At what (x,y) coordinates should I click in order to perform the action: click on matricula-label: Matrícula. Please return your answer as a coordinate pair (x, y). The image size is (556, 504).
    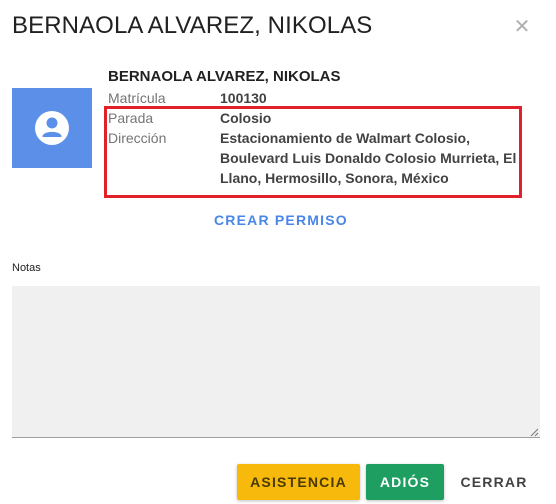
    Looking at the image, I should click on (137, 98).